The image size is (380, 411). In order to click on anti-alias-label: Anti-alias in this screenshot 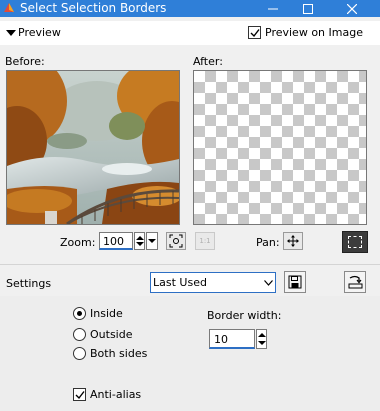, I will do `click(115, 394)`.